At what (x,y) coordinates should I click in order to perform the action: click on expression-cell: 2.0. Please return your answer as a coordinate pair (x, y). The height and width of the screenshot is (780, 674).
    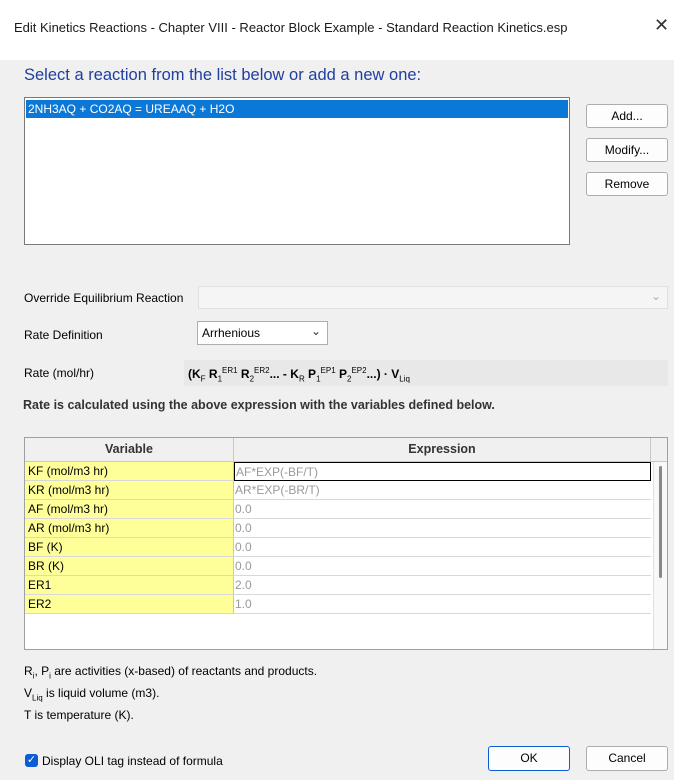
    Looking at the image, I should click on (442, 585).